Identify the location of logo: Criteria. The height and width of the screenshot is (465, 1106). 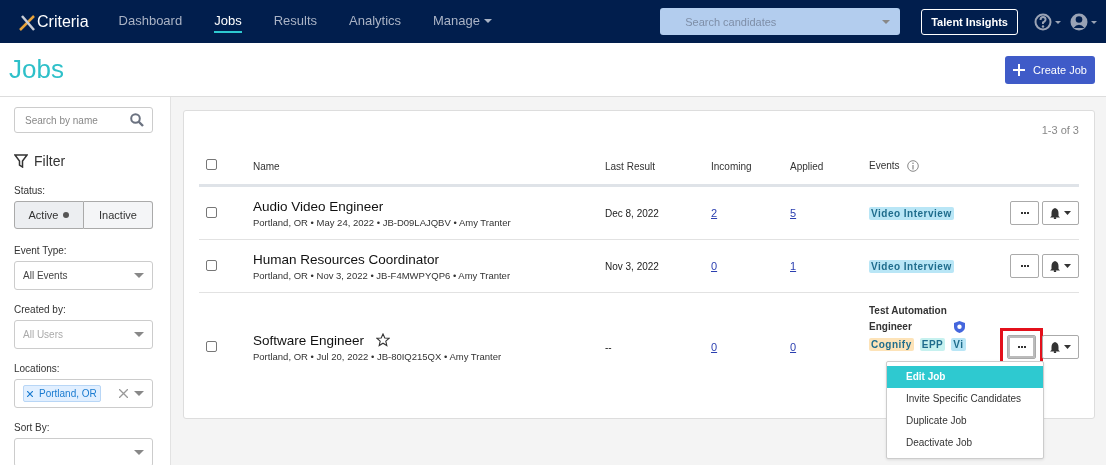
(53, 21).